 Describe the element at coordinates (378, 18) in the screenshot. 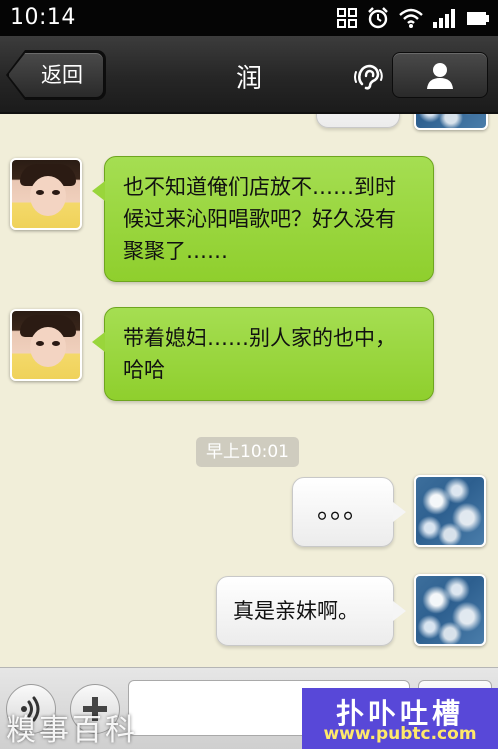

I see `alarm-icon` at that location.